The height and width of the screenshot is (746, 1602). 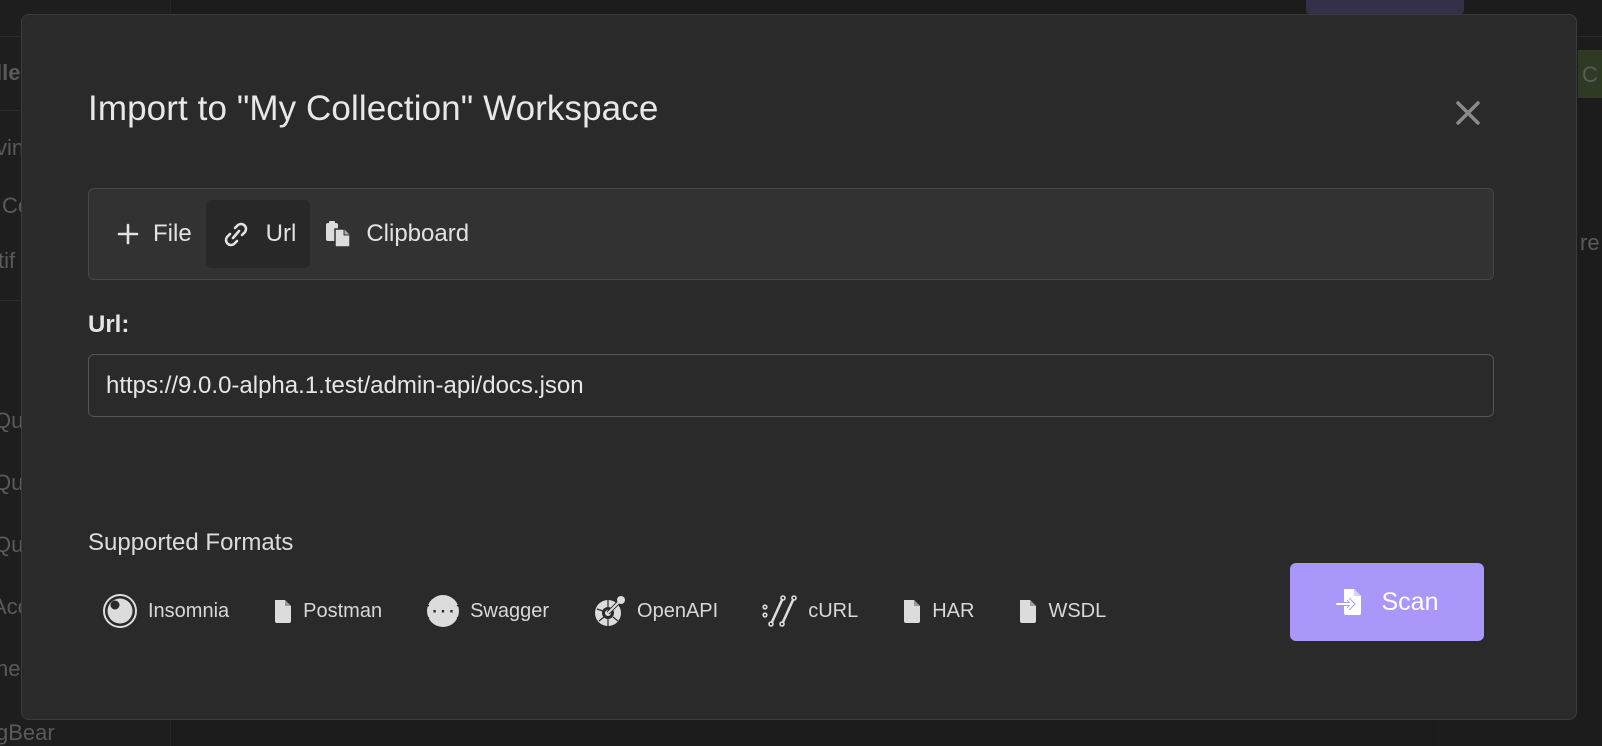 What do you see at coordinates (610, 611) in the screenshot?
I see `openapi-icon` at bounding box center [610, 611].